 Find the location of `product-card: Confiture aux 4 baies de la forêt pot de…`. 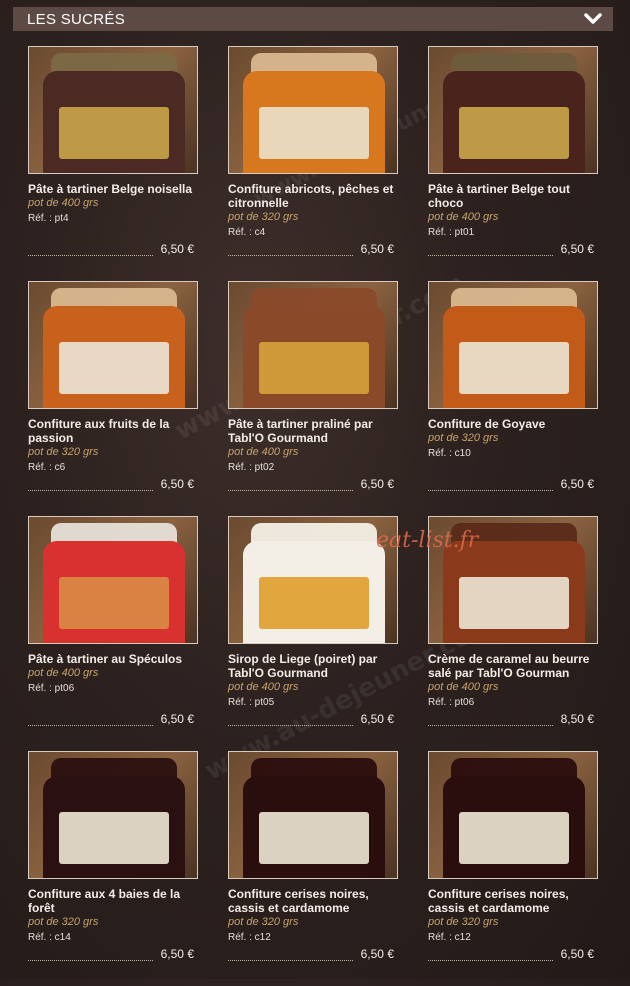

product-card: Confiture aux 4 baies de la forêt pot de… is located at coordinates (113, 868).